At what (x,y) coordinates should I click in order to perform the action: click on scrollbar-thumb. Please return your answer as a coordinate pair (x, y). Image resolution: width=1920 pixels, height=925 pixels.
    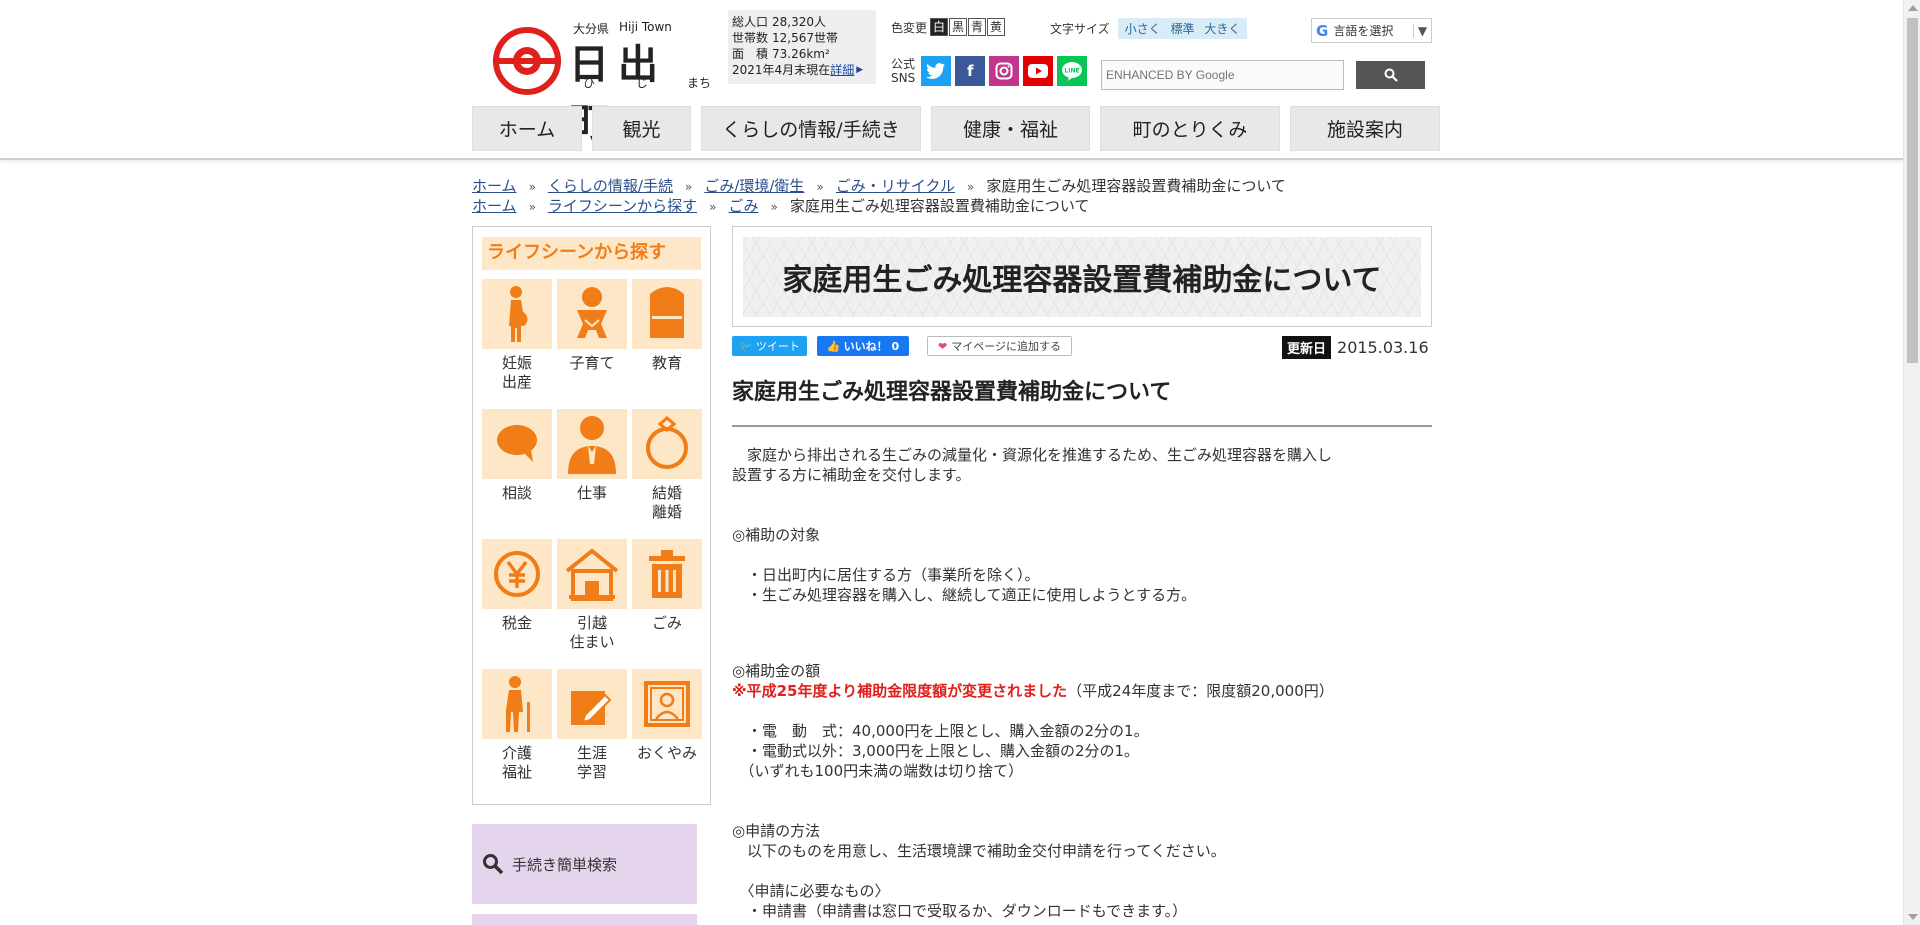
    Looking at the image, I should click on (1912, 190).